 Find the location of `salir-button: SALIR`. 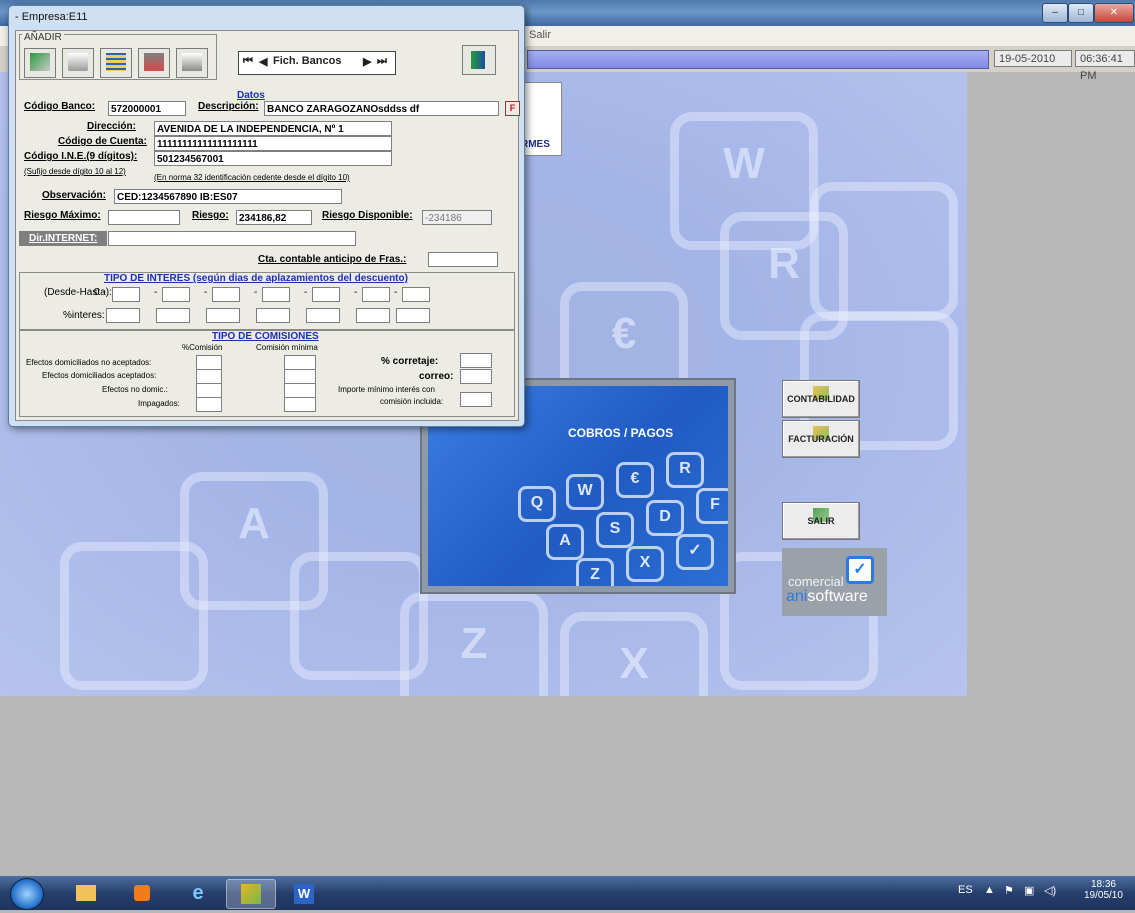

salir-button: SALIR is located at coordinates (821, 521).